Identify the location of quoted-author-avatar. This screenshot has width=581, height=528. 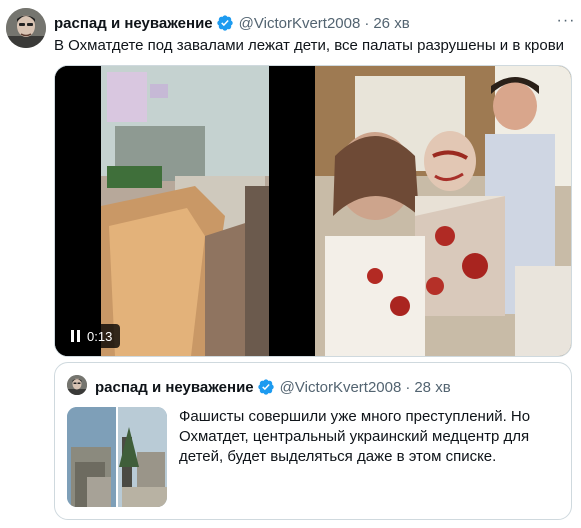
(77, 385).